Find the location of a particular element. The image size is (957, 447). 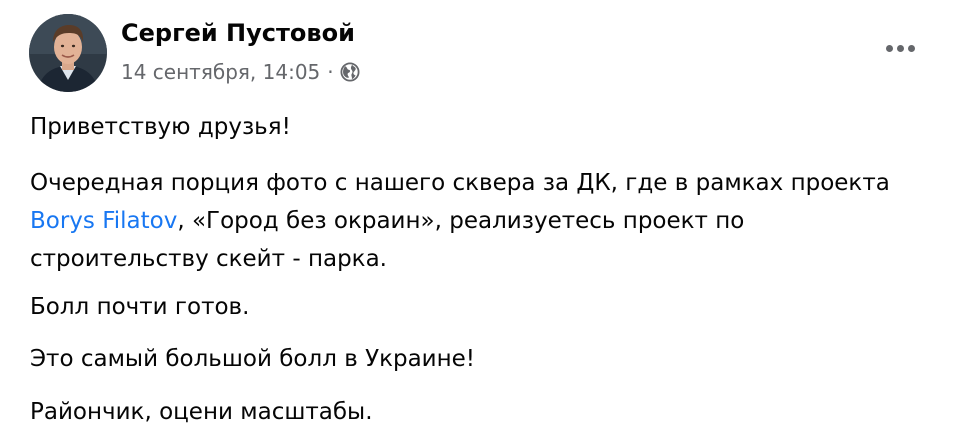

author-avatar is located at coordinates (68, 53).